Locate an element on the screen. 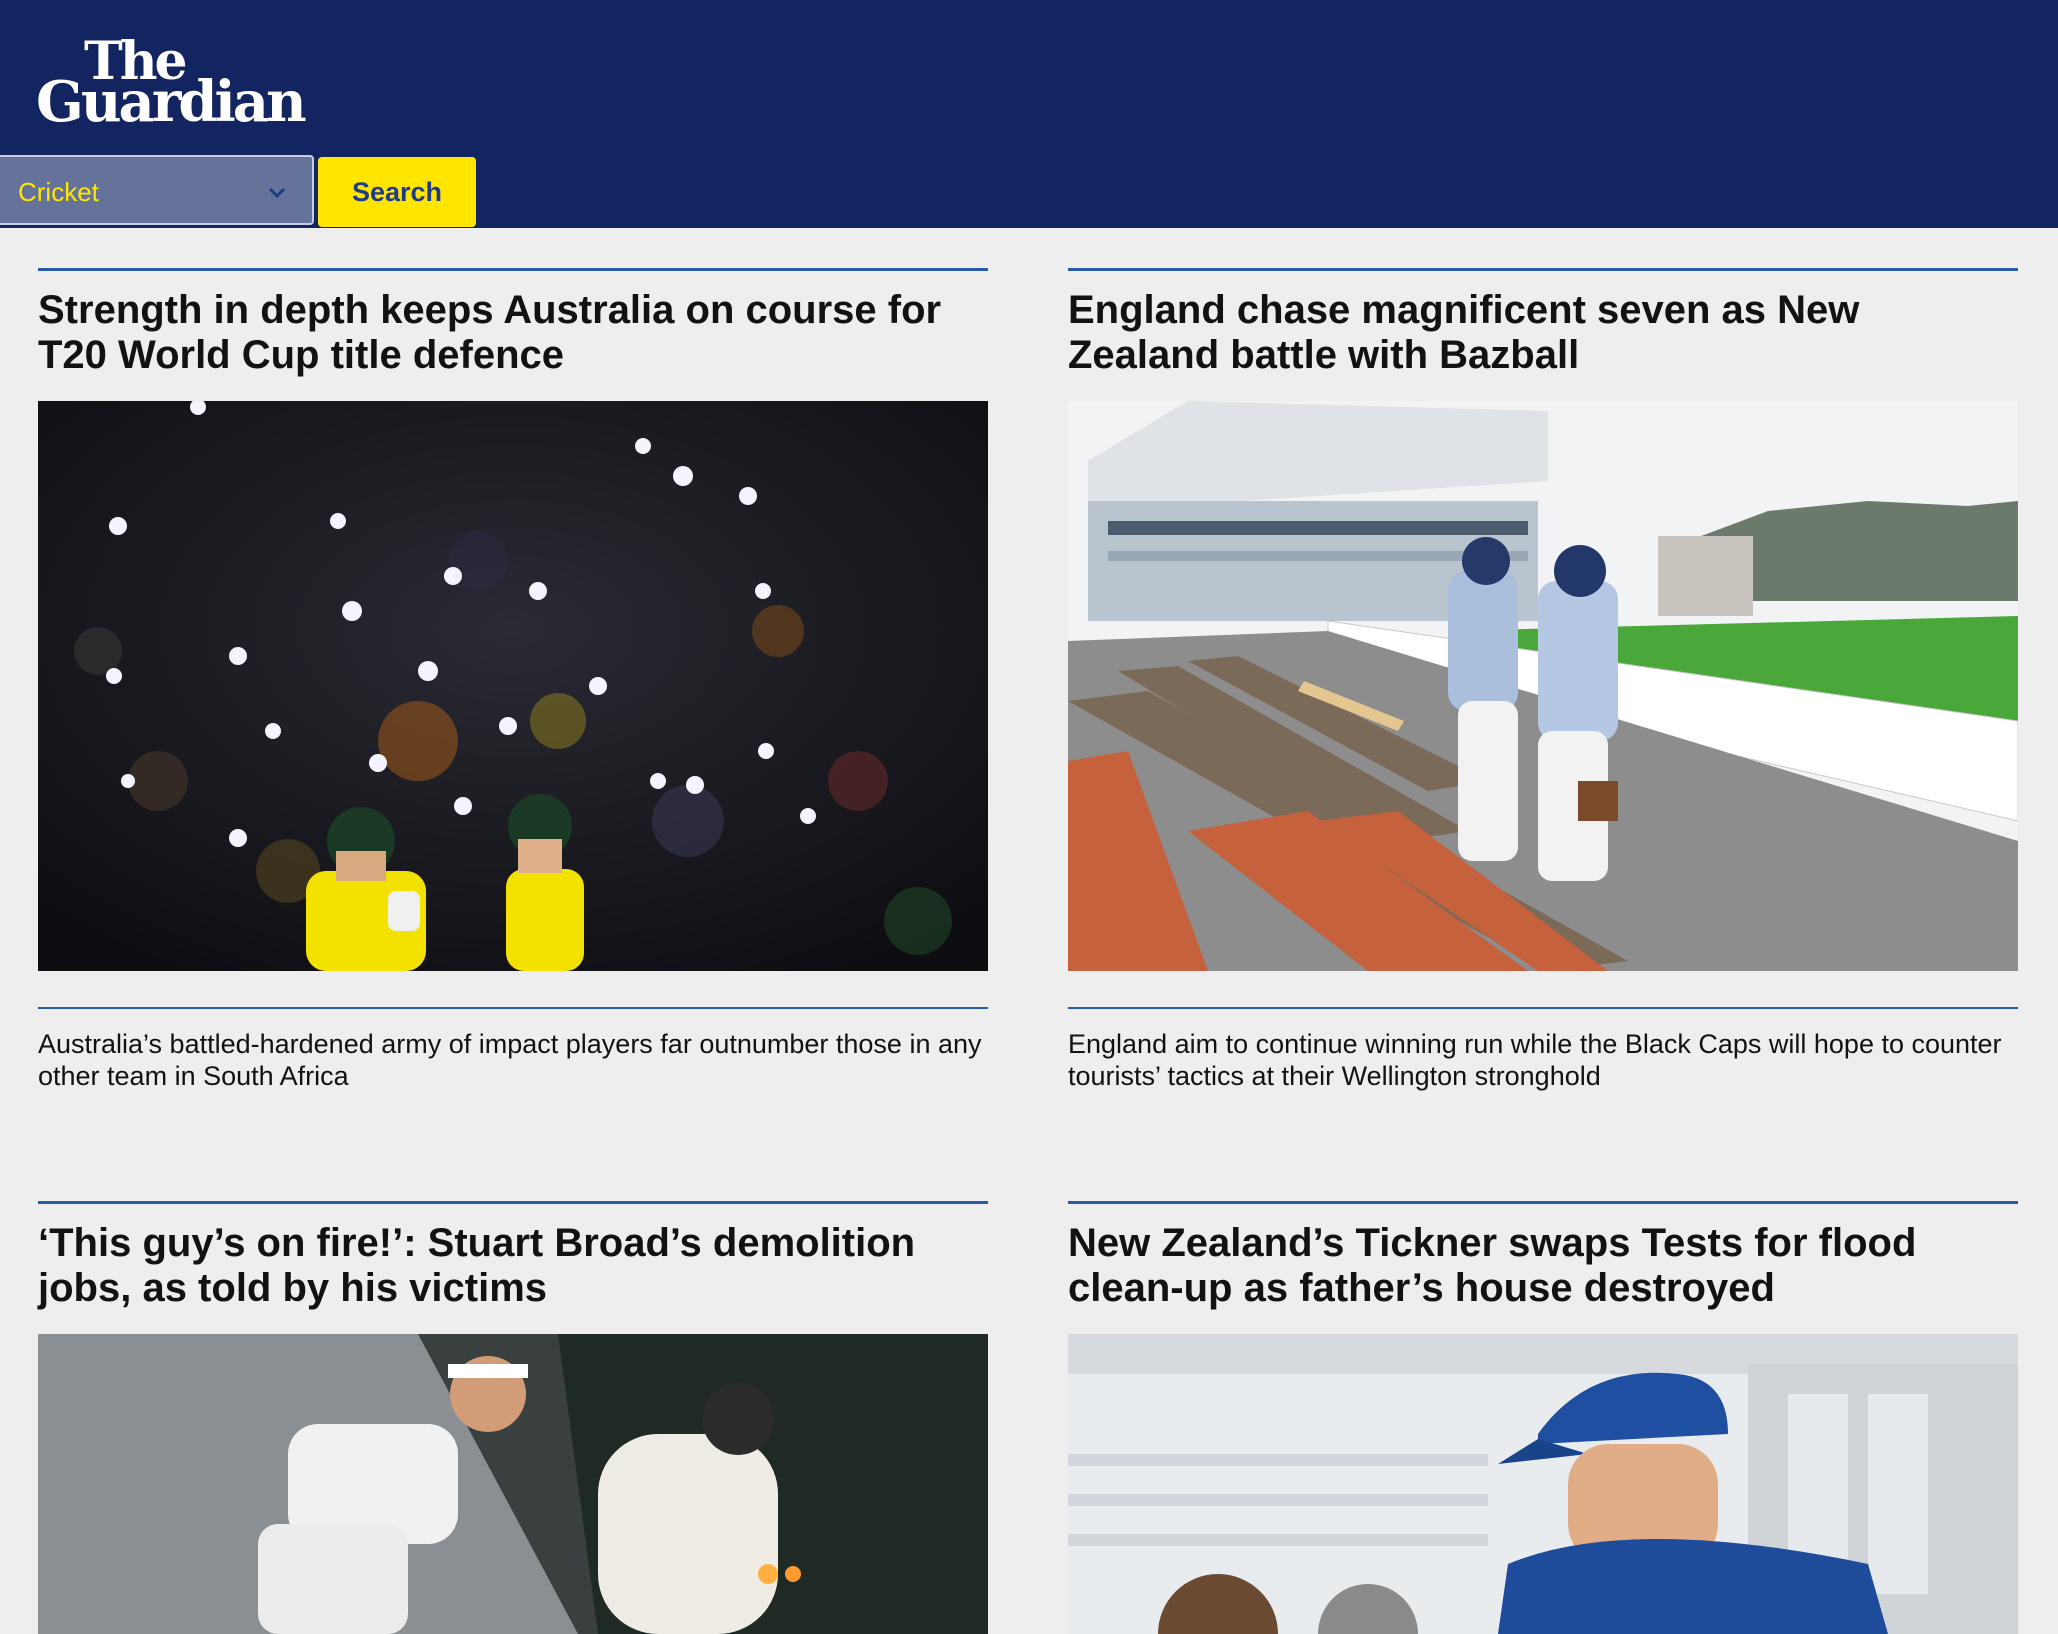  logo-line-2: Guardian is located at coordinates (171, 102).